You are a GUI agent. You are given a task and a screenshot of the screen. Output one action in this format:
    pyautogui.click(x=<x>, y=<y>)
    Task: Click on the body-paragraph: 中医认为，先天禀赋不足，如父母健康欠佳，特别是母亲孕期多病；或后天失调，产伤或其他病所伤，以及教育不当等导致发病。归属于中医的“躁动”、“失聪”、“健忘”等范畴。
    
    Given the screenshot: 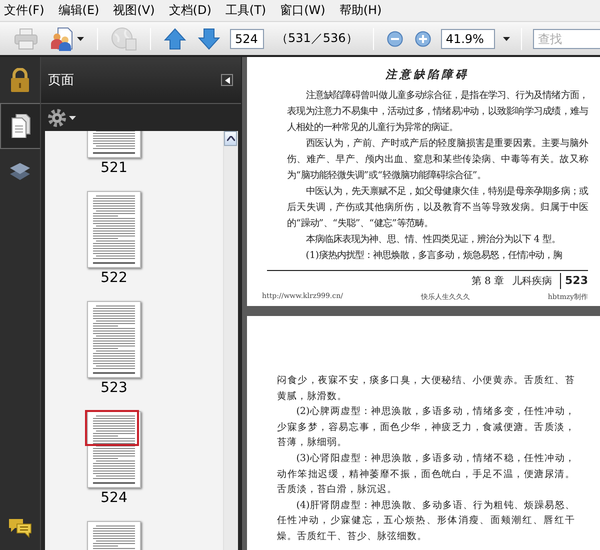 What is the action you would take?
    pyautogui.click(x=437, y=208)
    